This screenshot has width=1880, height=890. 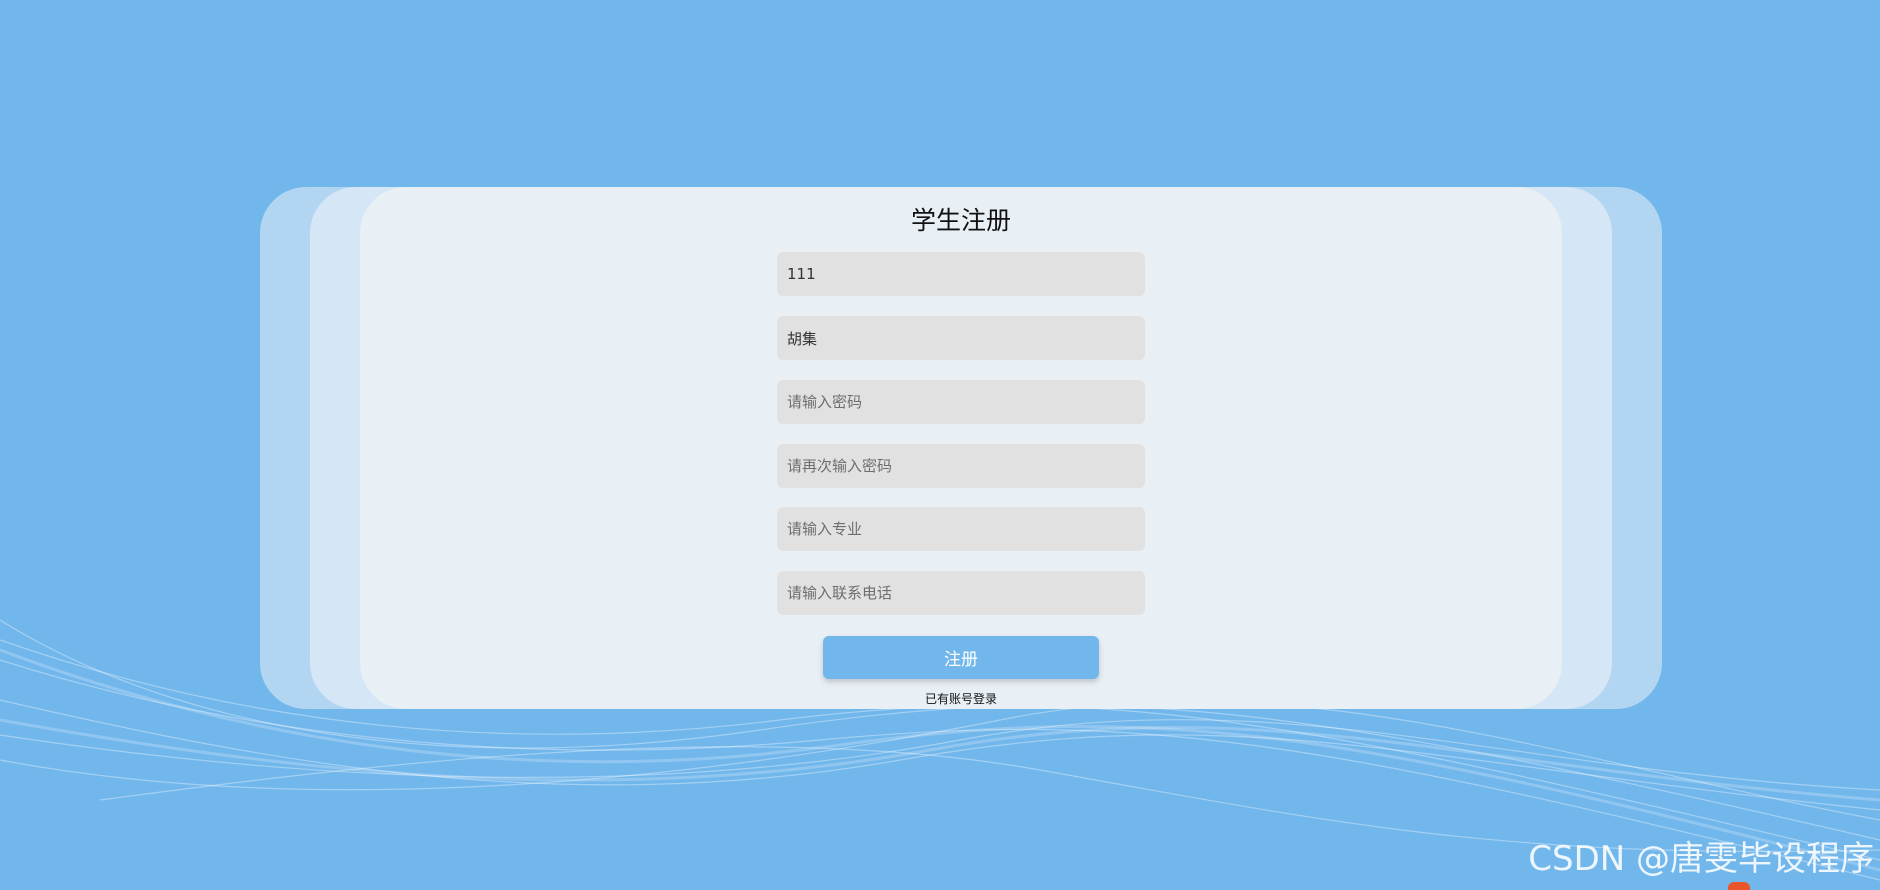 What do you see at coordinates (961, 593) in the screenshot?
I see `phone-input` at bounding box center [961, 593].